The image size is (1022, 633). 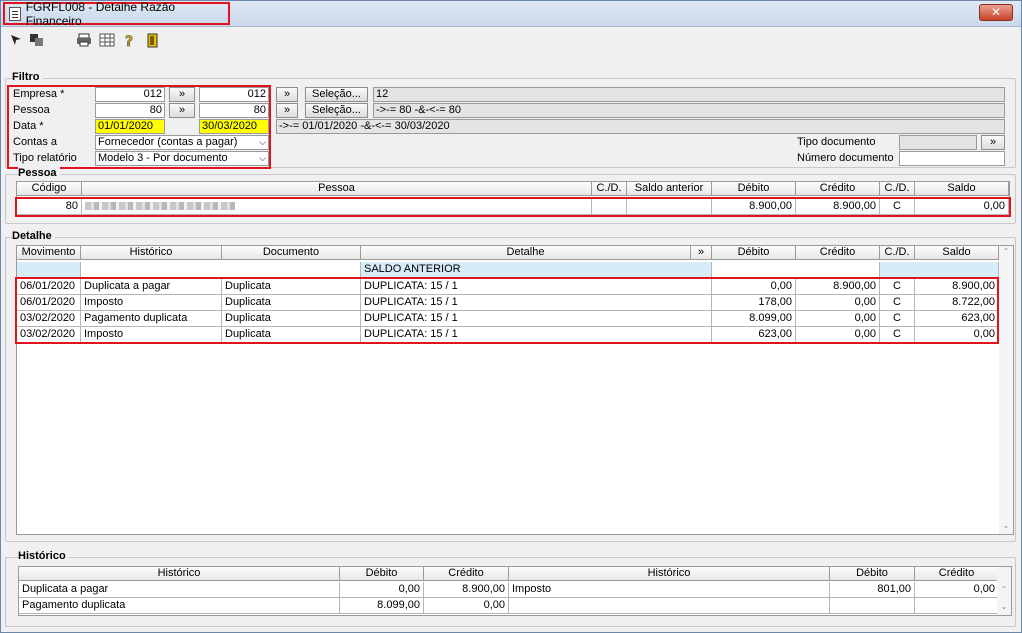 I want to click on detalhe-cell-hist: Duplicata a pagar, so click(x=151, y=287).